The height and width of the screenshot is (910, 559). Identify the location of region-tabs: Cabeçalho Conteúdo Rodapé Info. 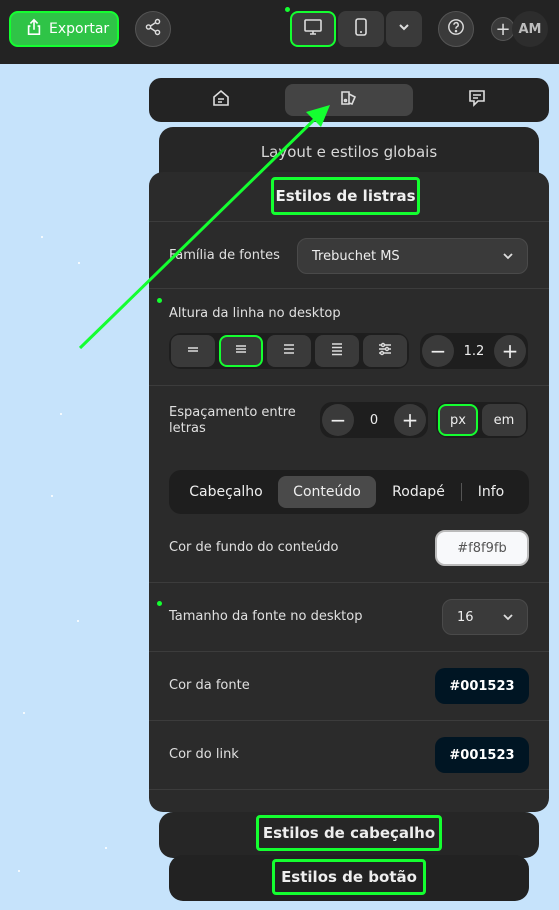
(349, 492).